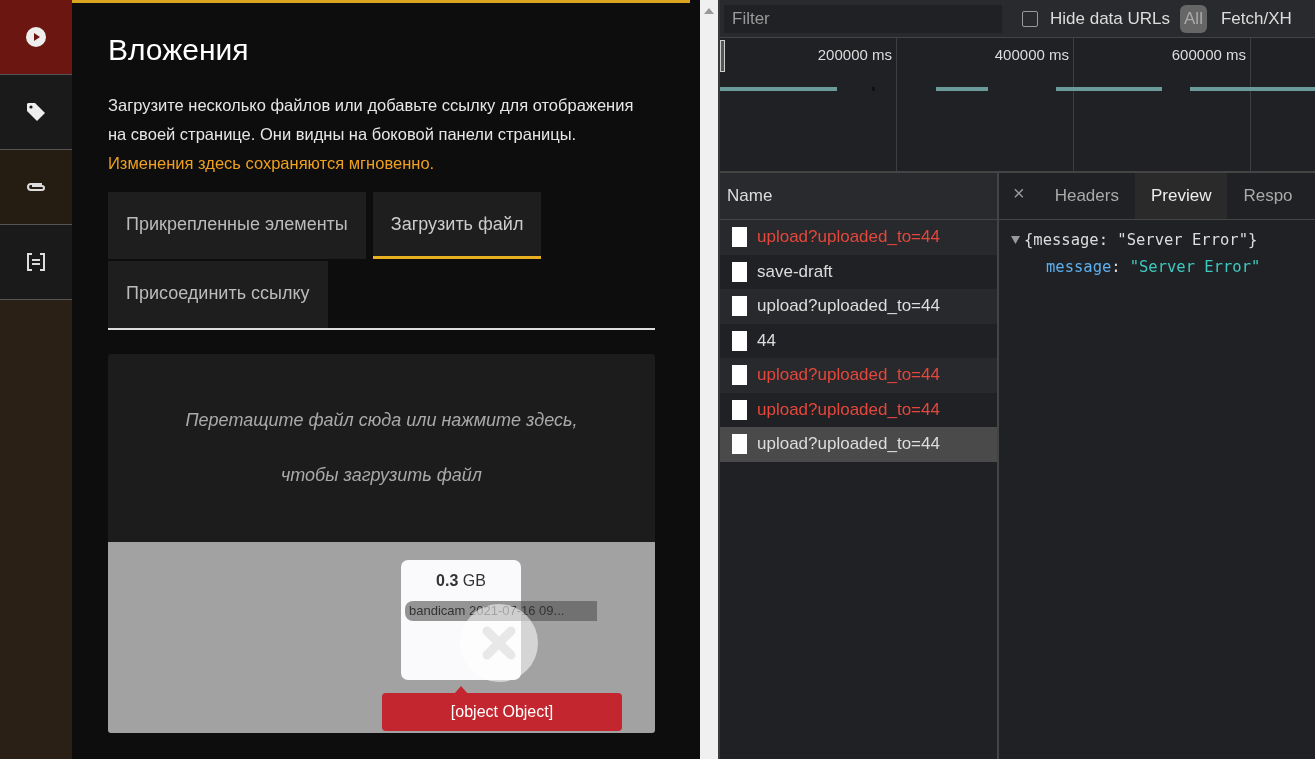  I want to click on type-filter: Fetch/XH, so click(1256, 18).